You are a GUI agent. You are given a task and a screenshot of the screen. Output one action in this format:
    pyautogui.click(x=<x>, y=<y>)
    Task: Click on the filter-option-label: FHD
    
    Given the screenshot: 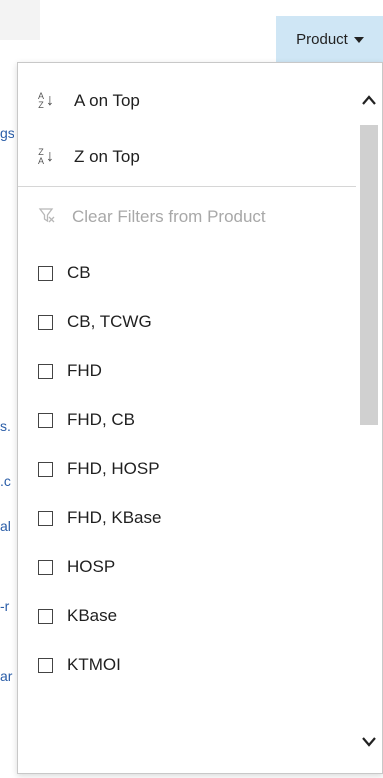 What is the action you would take?
    pyautogui.click(x=84, y=370)
    